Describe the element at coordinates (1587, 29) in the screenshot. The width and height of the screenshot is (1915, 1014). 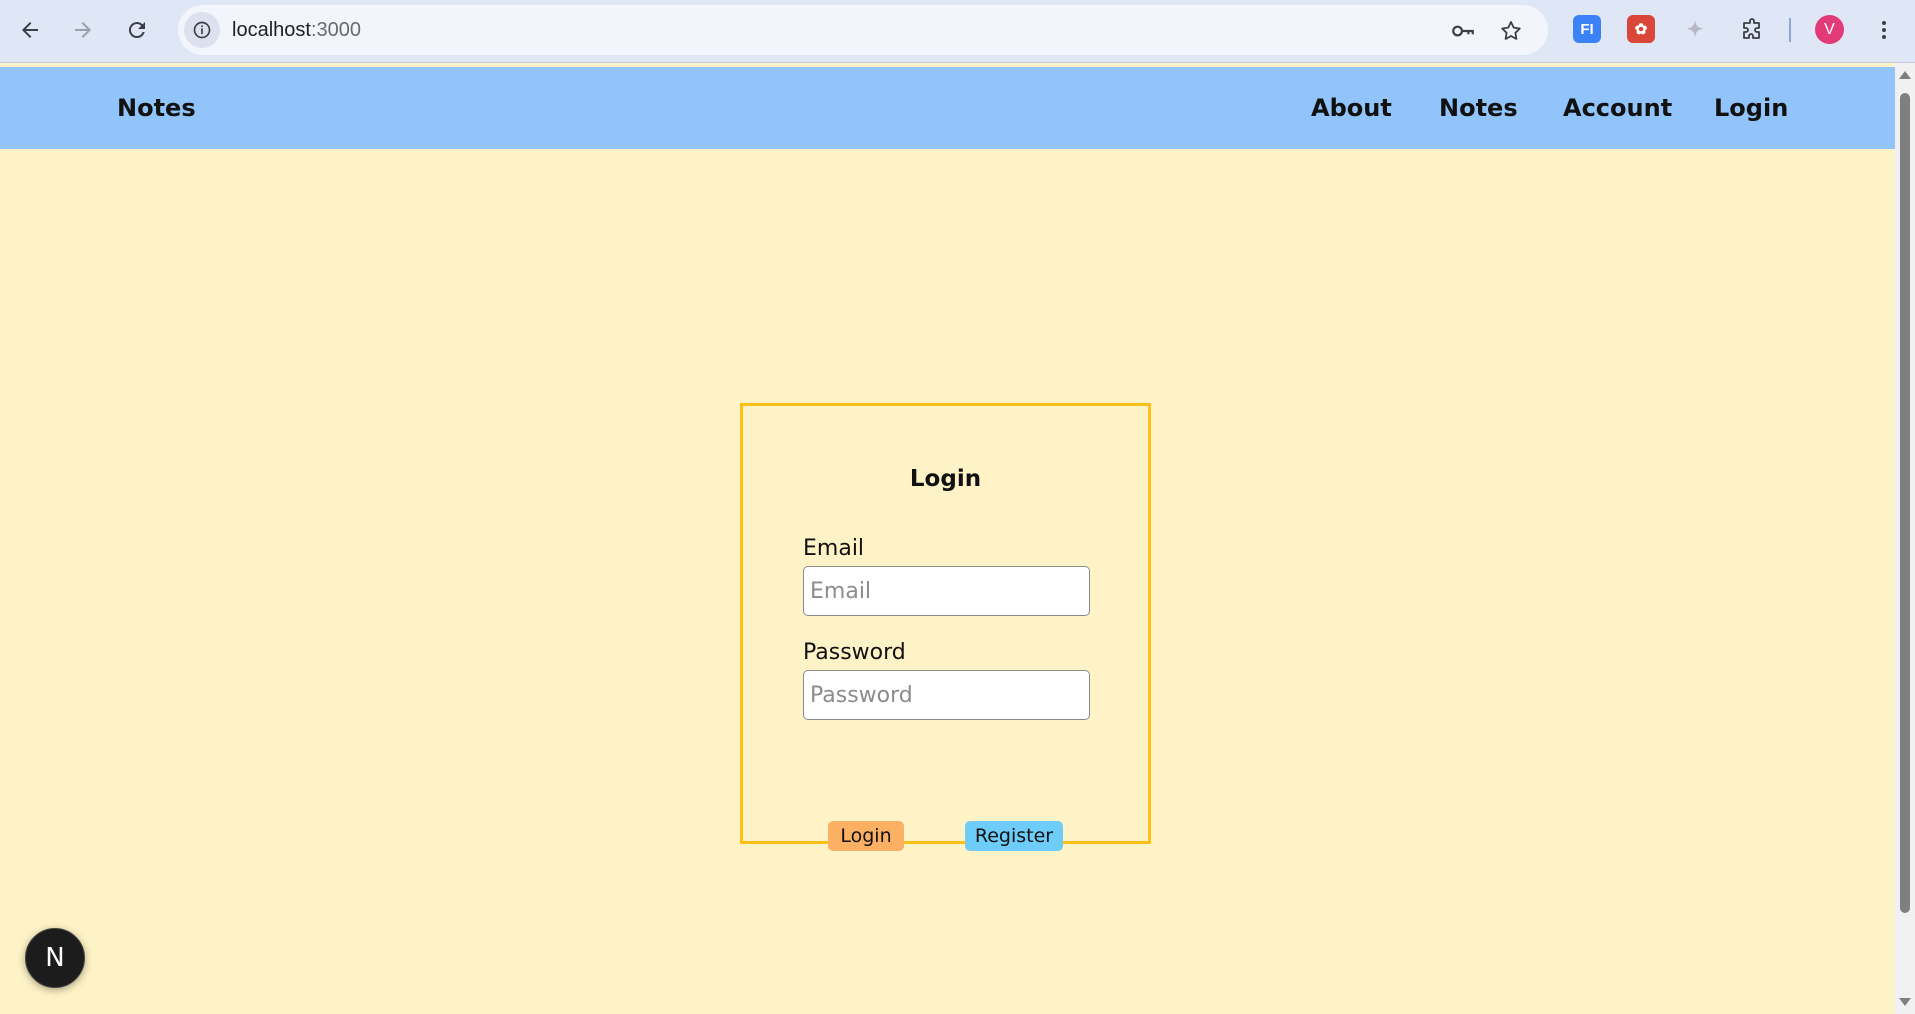
I see `extension-fi-icon: FI` at that location.